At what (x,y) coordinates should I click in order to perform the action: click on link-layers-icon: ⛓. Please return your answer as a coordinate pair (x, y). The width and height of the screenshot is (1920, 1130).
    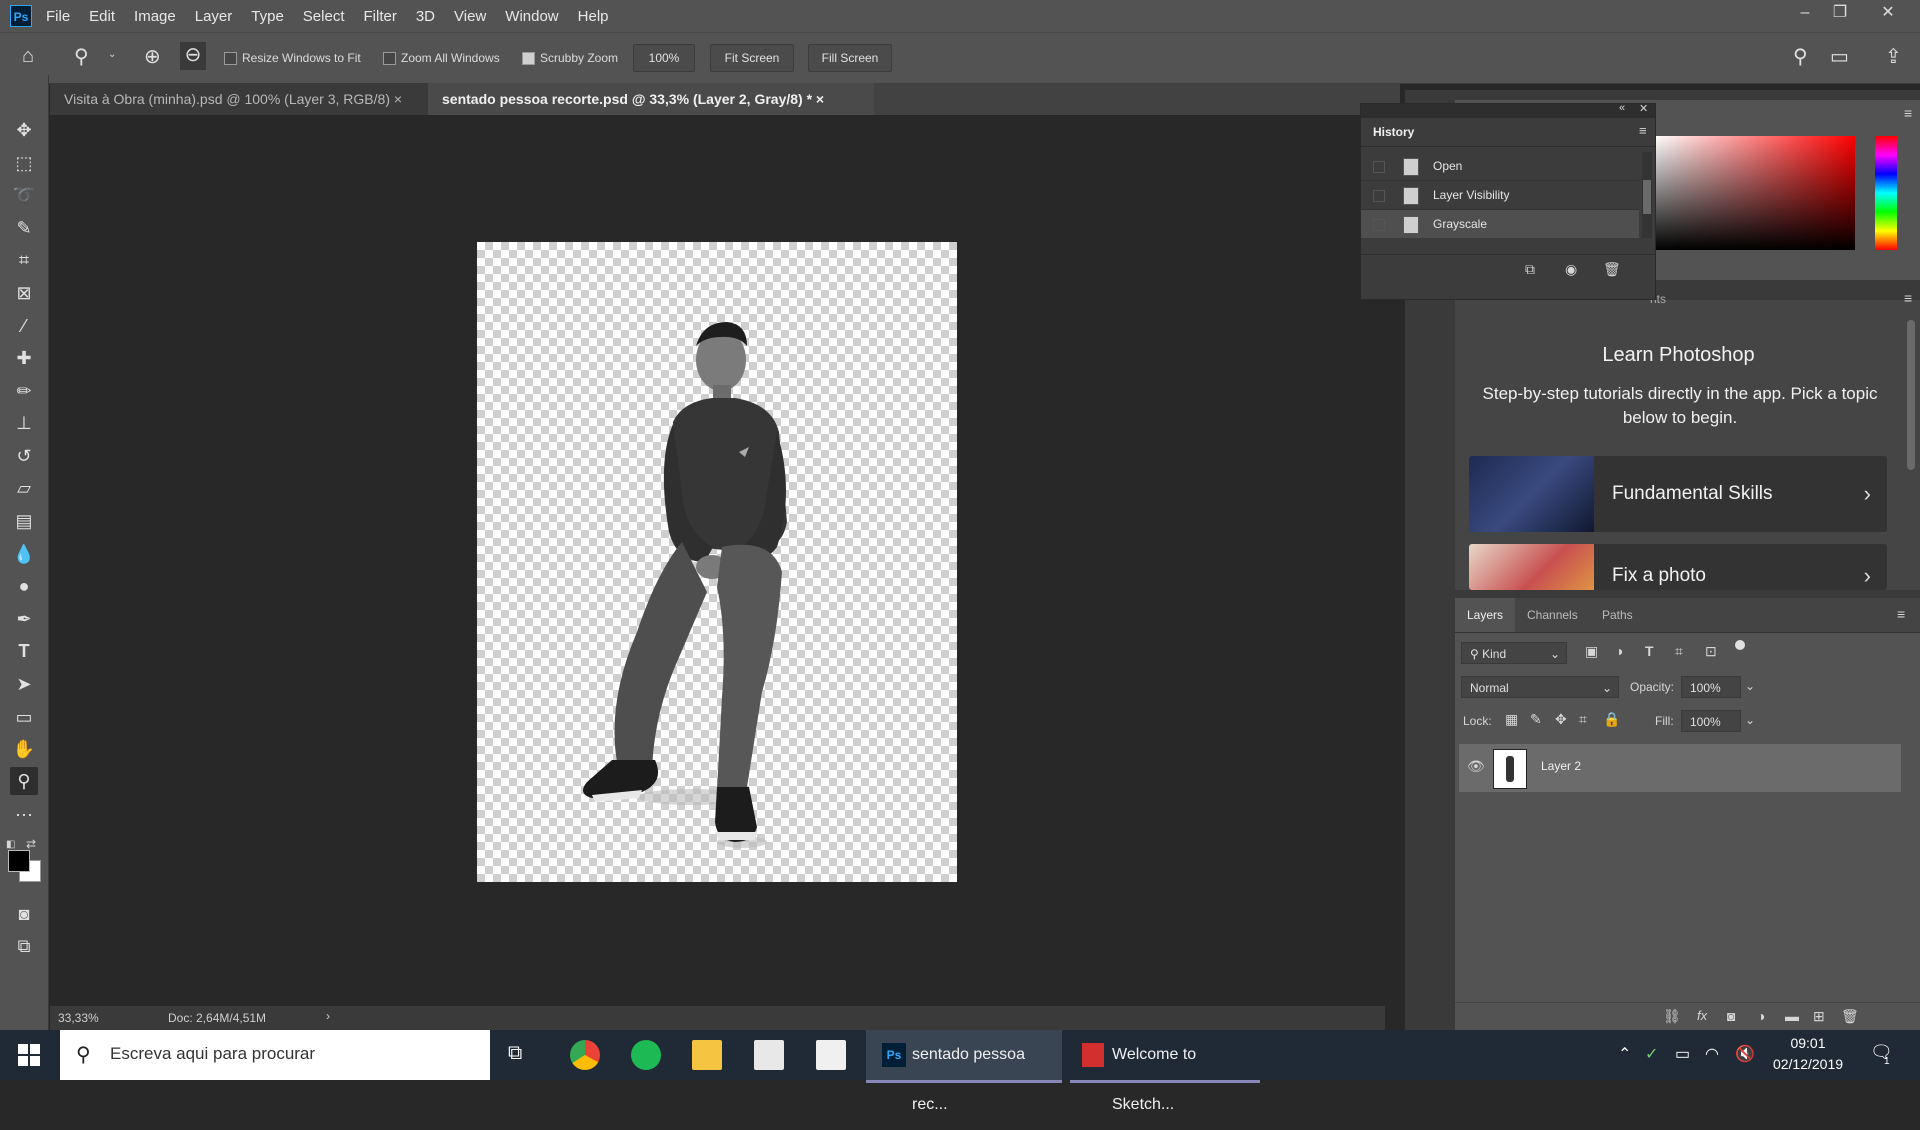
    Looking at the image, I should click on (1672, 1016).